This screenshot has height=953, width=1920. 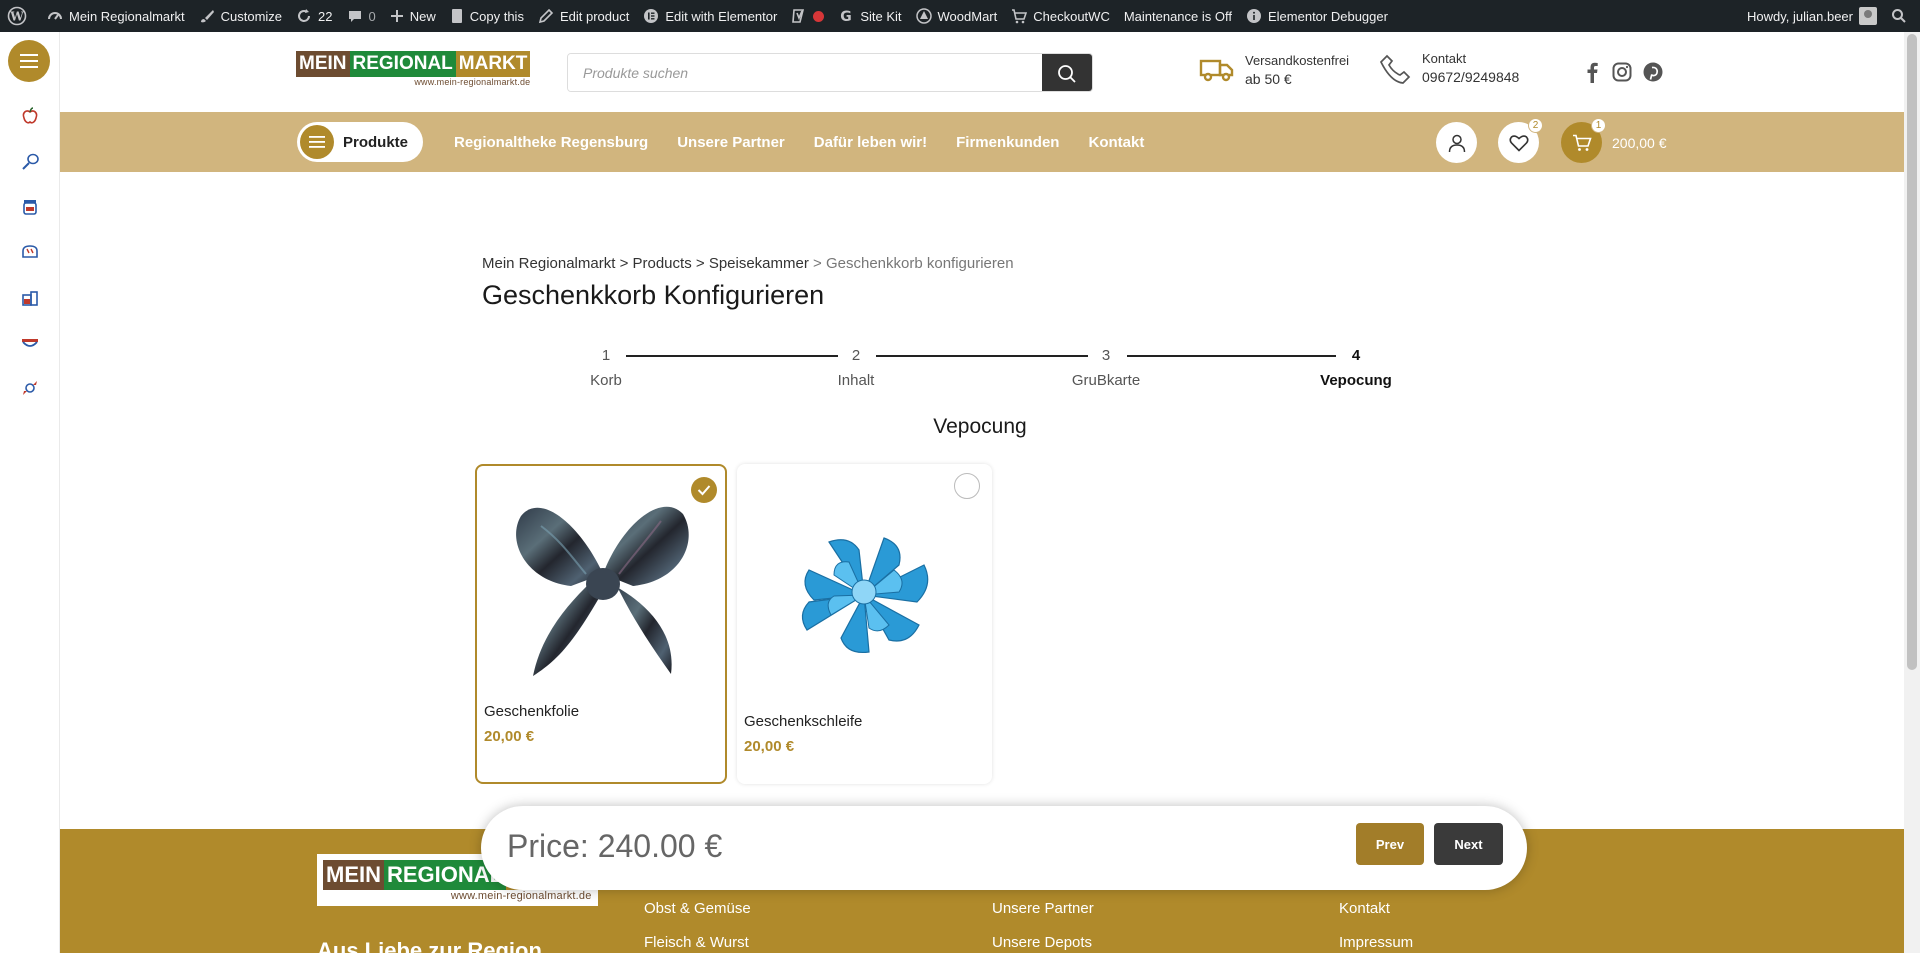 I want to click on admin-updates: 22, so click(x=314, y=16).